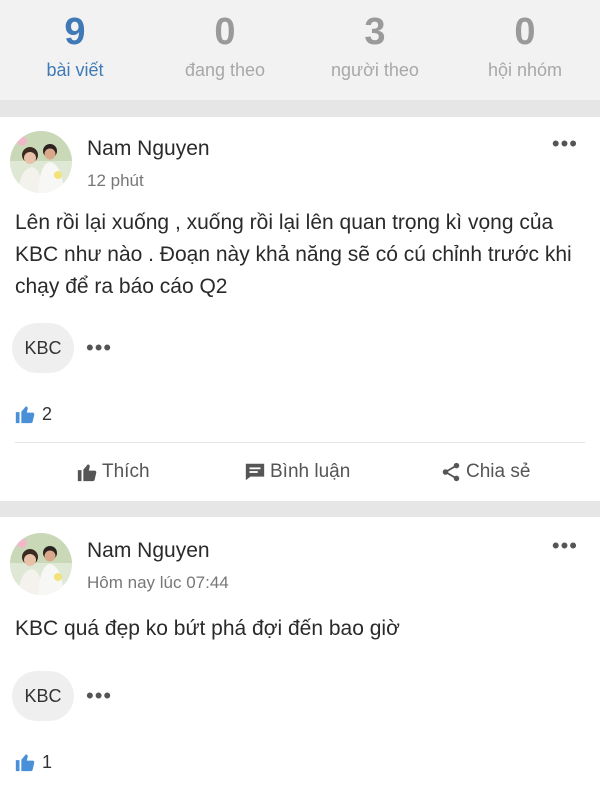  What do you see at coordinates (115, 180) in the screenshot?
I see `post-timestamp: 12 phút` at bounding box center [115, 180].